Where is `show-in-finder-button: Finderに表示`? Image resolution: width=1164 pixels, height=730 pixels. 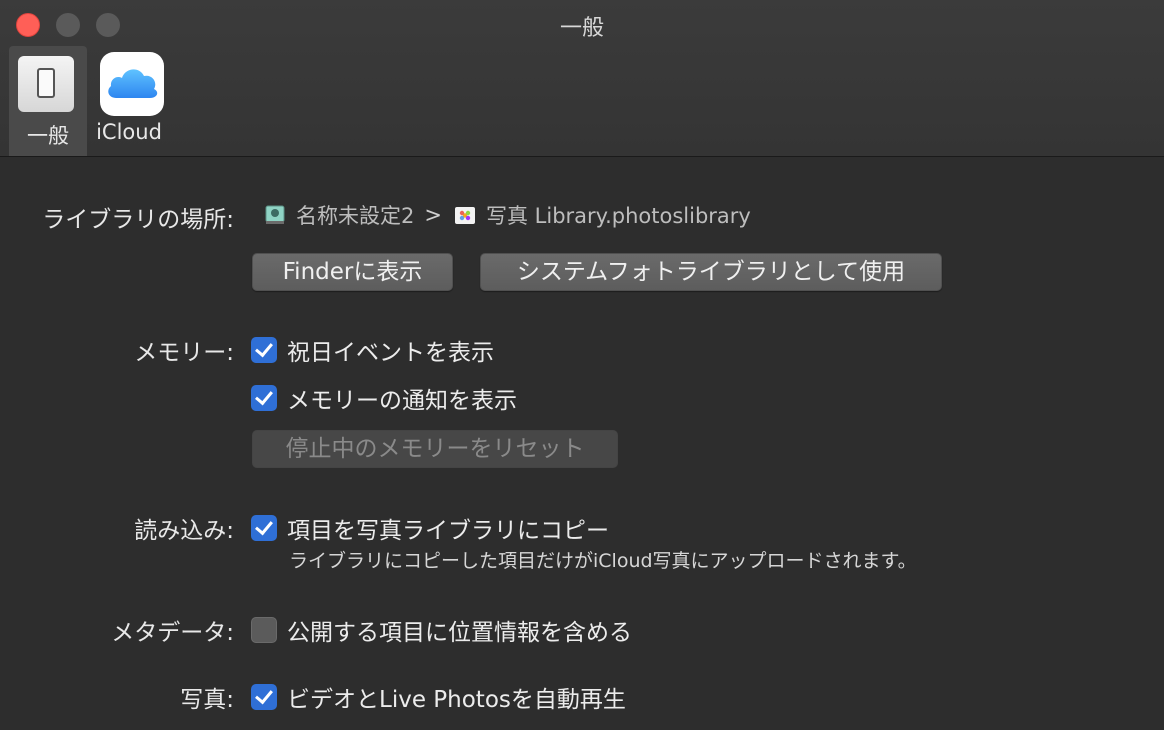 show-in-finder-button: Finderに表示 is located at coordinates (352, 272).